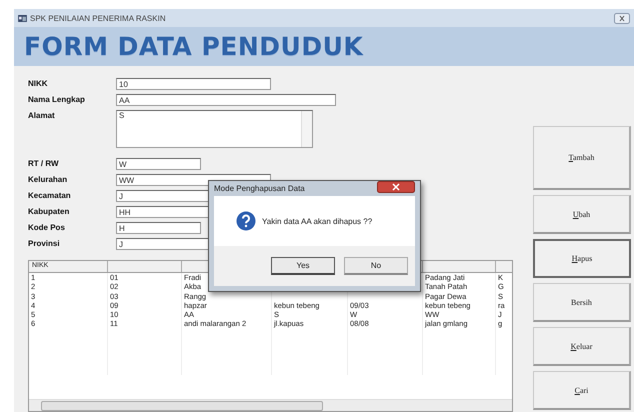 This screenshot has height=412, width=634. What do you see at coordinates (582, 214) in the screenshot?
I see `action-button: Ubah` at bounding box center [582, 214].